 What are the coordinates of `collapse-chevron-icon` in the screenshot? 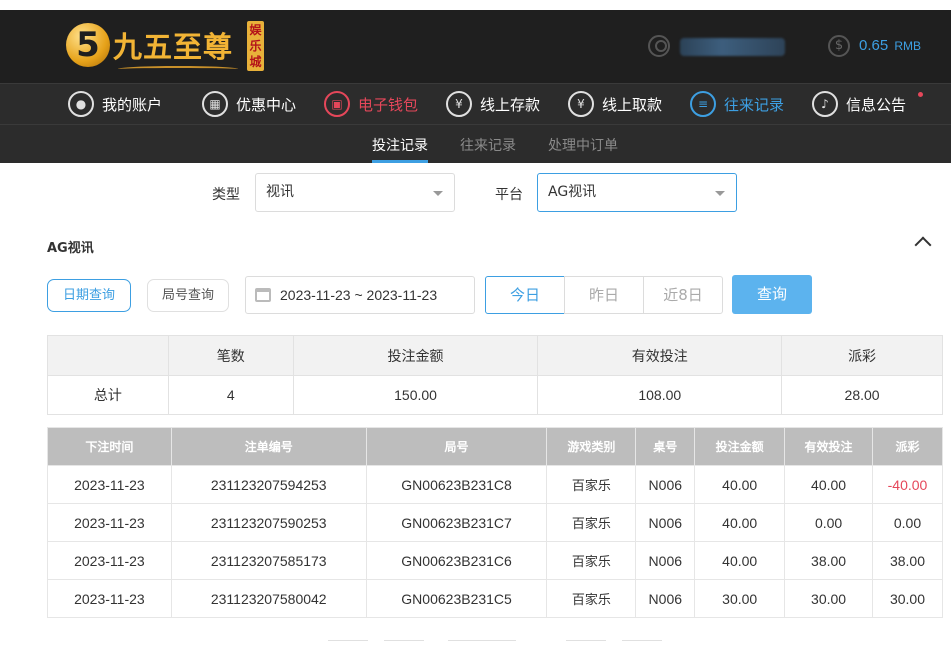 It's located at (923, 245).